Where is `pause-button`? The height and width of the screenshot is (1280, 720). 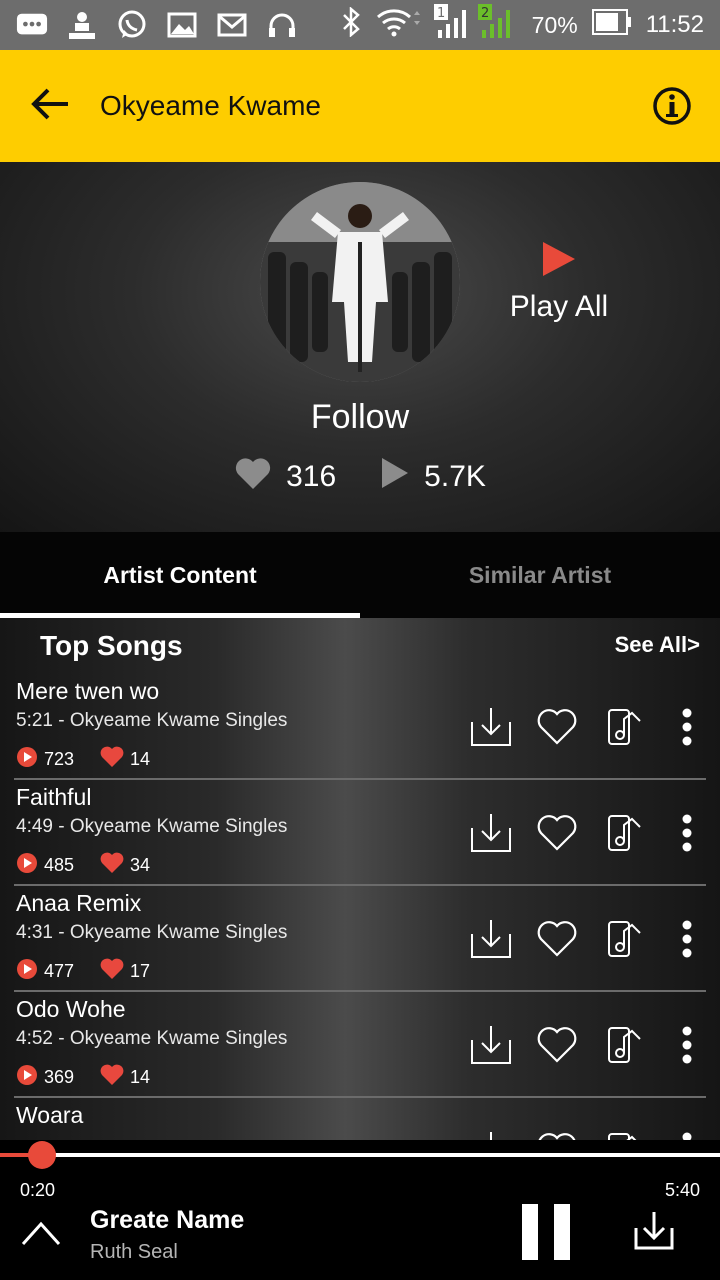
pause-button is located at coordinates (546, 1232).